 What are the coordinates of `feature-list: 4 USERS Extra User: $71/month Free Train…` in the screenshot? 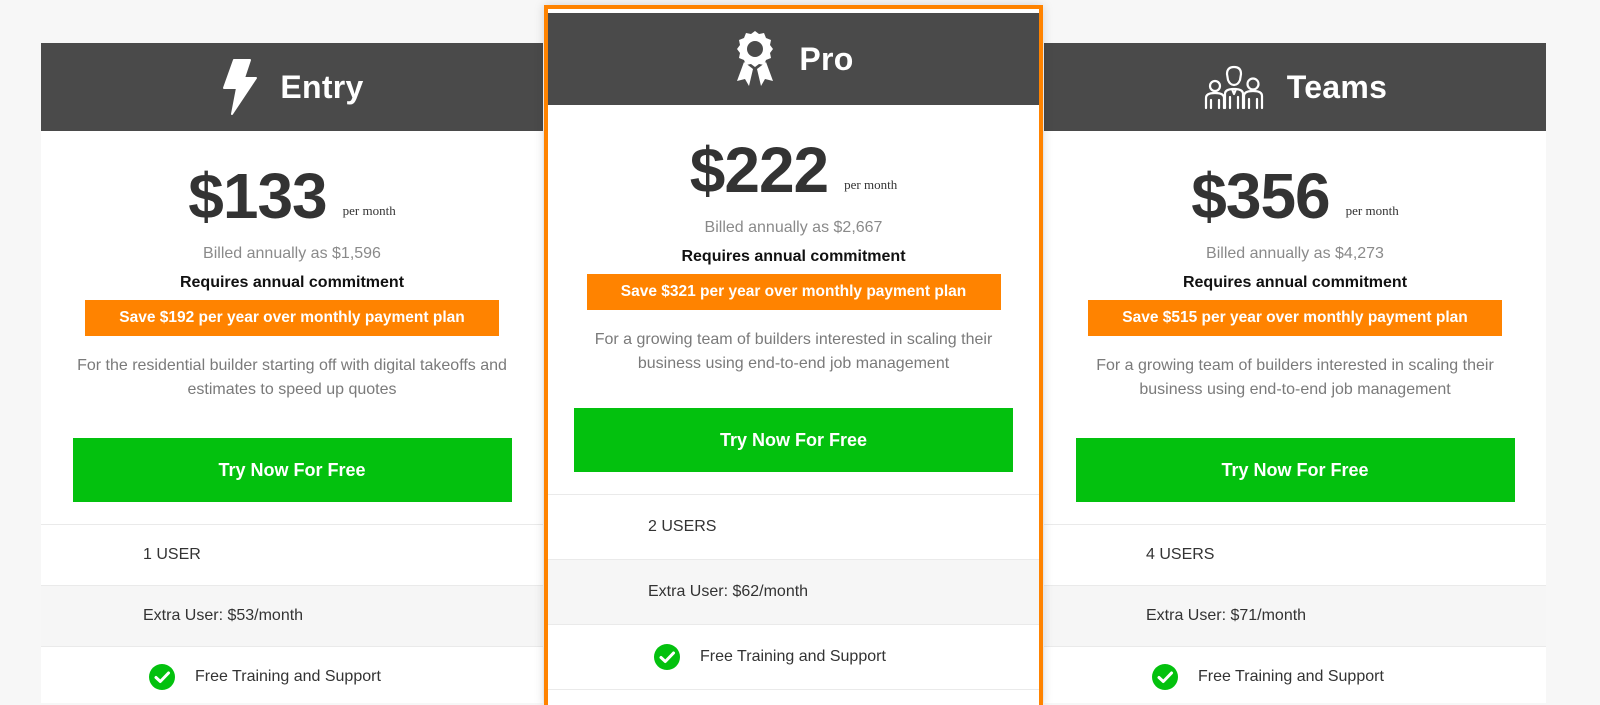 It's located at (1295, 613).